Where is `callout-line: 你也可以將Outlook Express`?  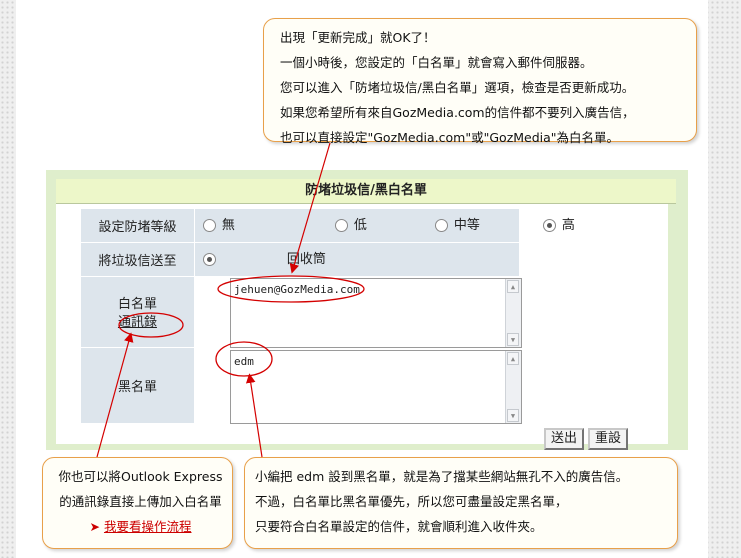 callout-line: 你也可以將Outlook Express is located at coordinates (140, 476).